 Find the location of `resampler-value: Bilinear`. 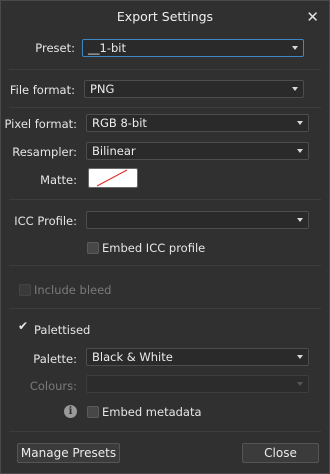

resampler-value: Bilinear is located at coordinates (114, 151).